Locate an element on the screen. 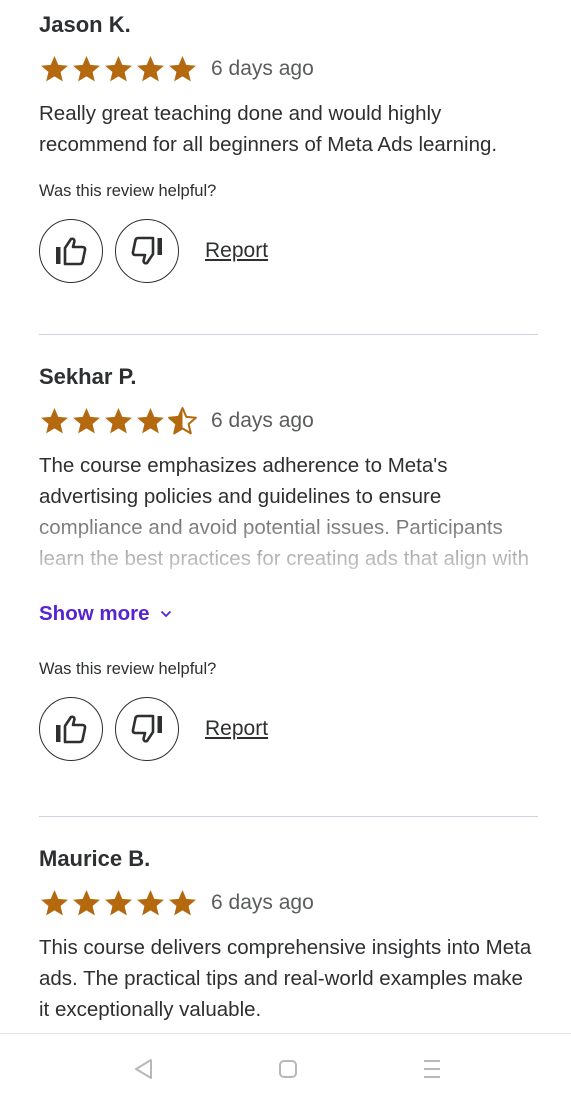 This screenshot has width=571, height=1103. chevron-down-icon is located at coordinates (165, 614).